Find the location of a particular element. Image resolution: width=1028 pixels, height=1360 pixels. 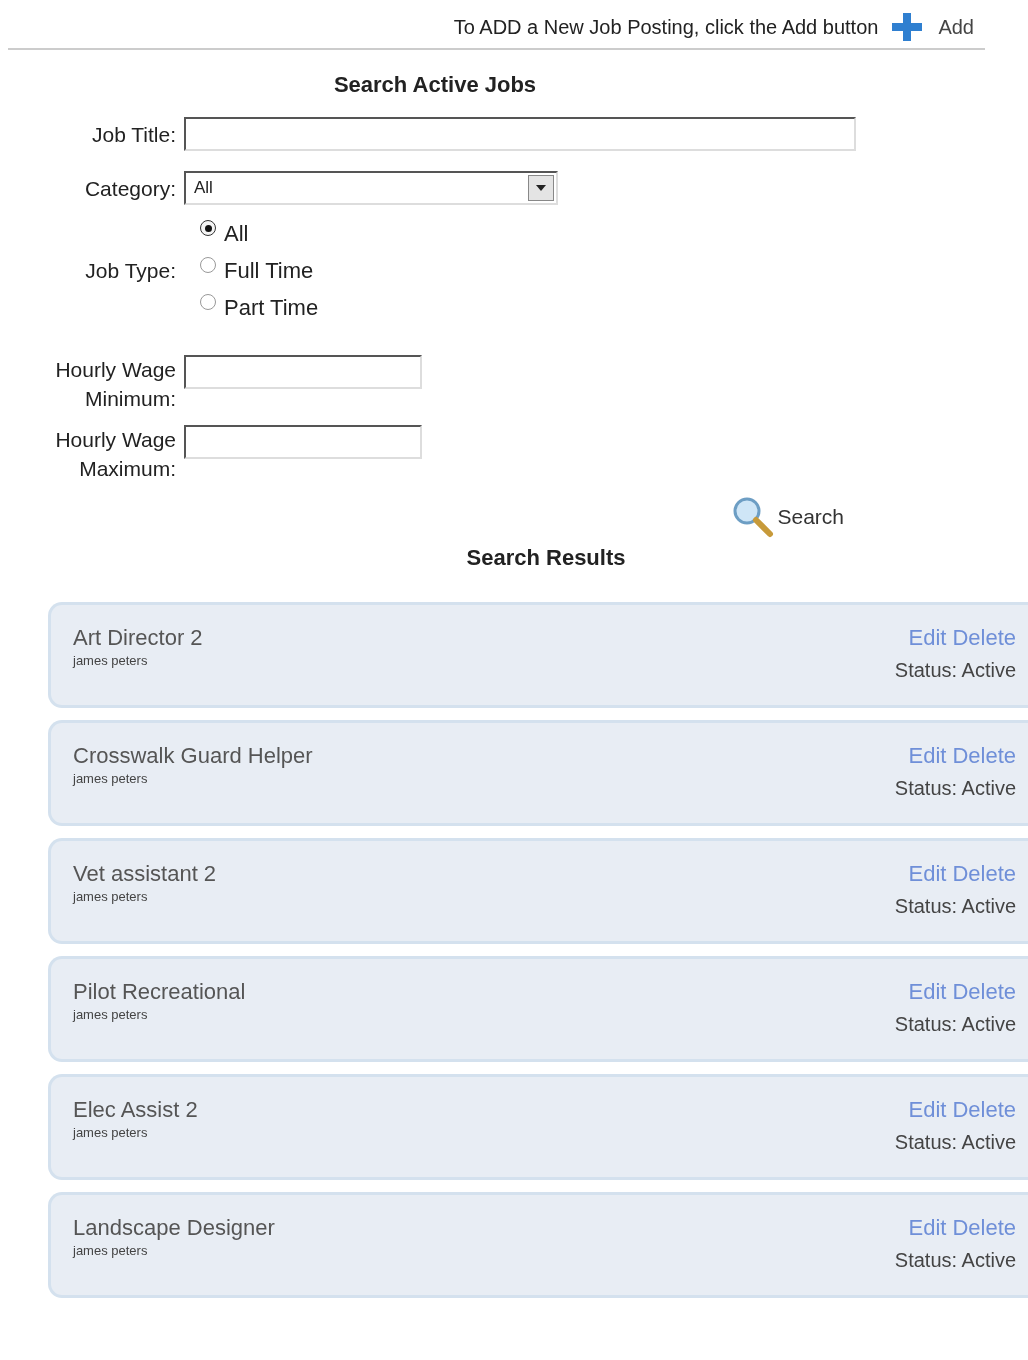

field-label: Hourly Wage Minimum: is located at coordinates (115, 384).